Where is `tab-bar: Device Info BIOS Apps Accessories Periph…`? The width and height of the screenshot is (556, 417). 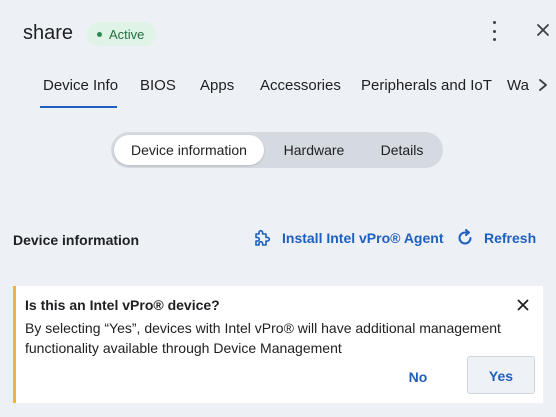 tab-bar: Device Info BIOS Apps Accessories Periph… is located at coordinates (265, 91).